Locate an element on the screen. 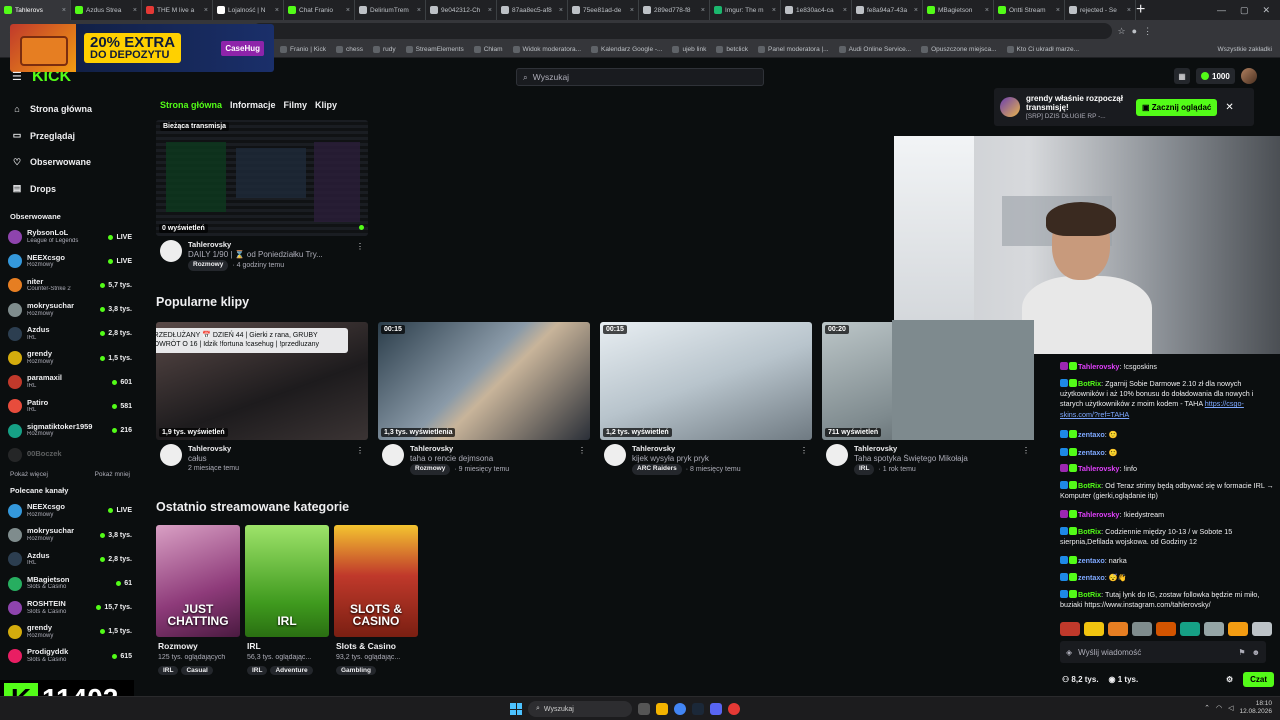 This screenshot has height=720, width=1280. windows-start-icon is located at coordinates (516, 709).